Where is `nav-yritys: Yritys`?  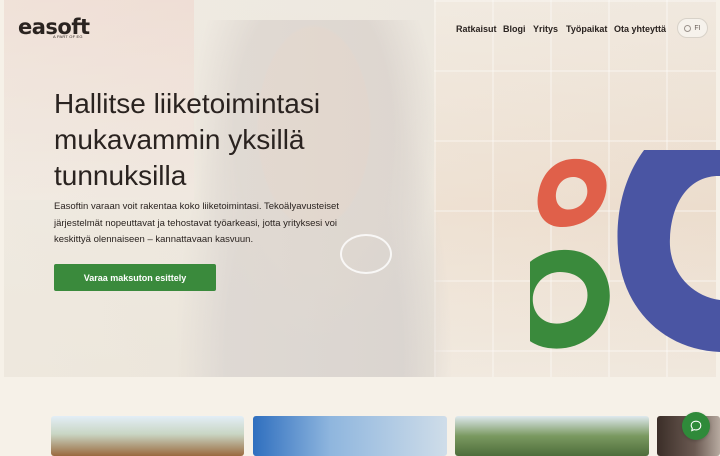
nav-yritys: Yritys is located at coordinates (545, 29).